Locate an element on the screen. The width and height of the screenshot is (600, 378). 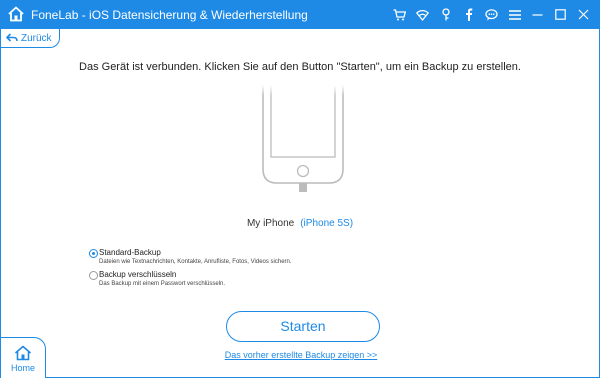
device-info: My iPhone (iPhone 5S) is located at coordinates (300, 223).